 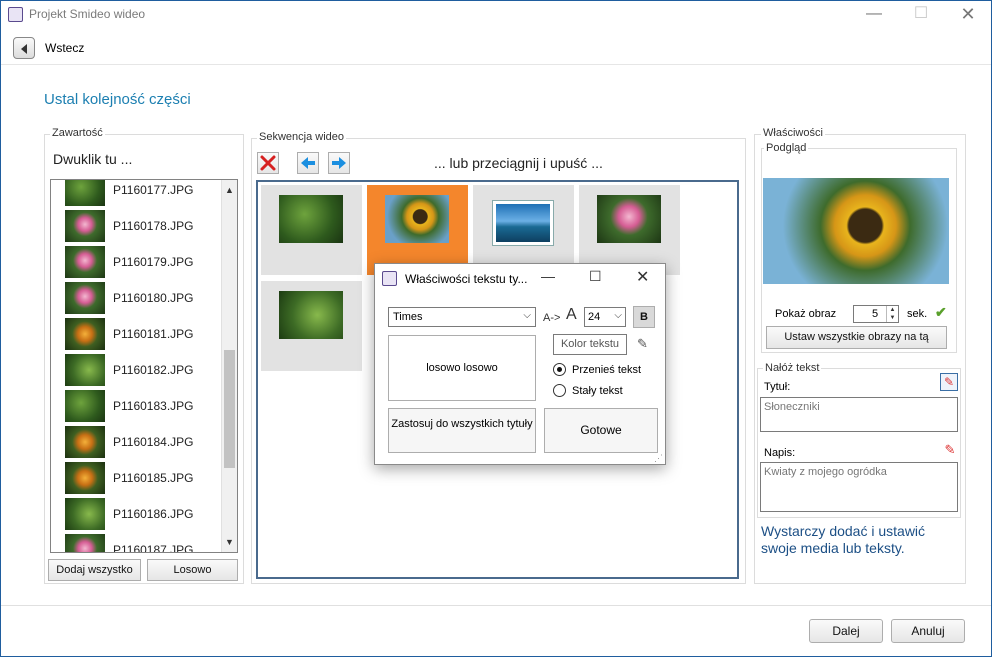 What do you see at coordinates (594, 317) in the screenshot?
I see `font-size-value: 24` at bounding box center [594, 317].